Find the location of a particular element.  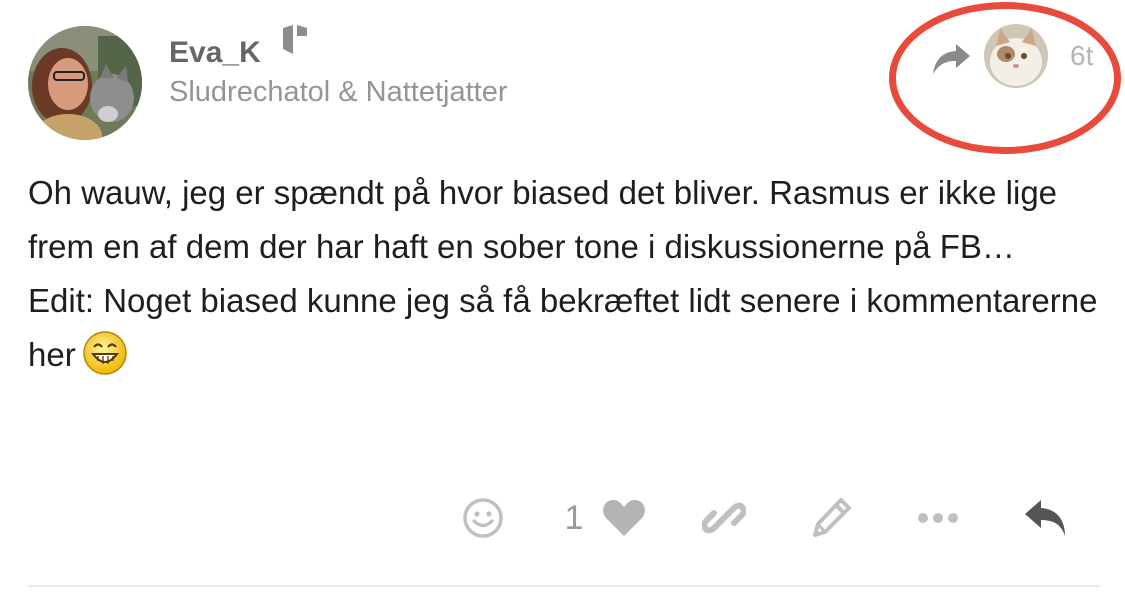

shield-badge-icon is located at coordinates (295, 42).